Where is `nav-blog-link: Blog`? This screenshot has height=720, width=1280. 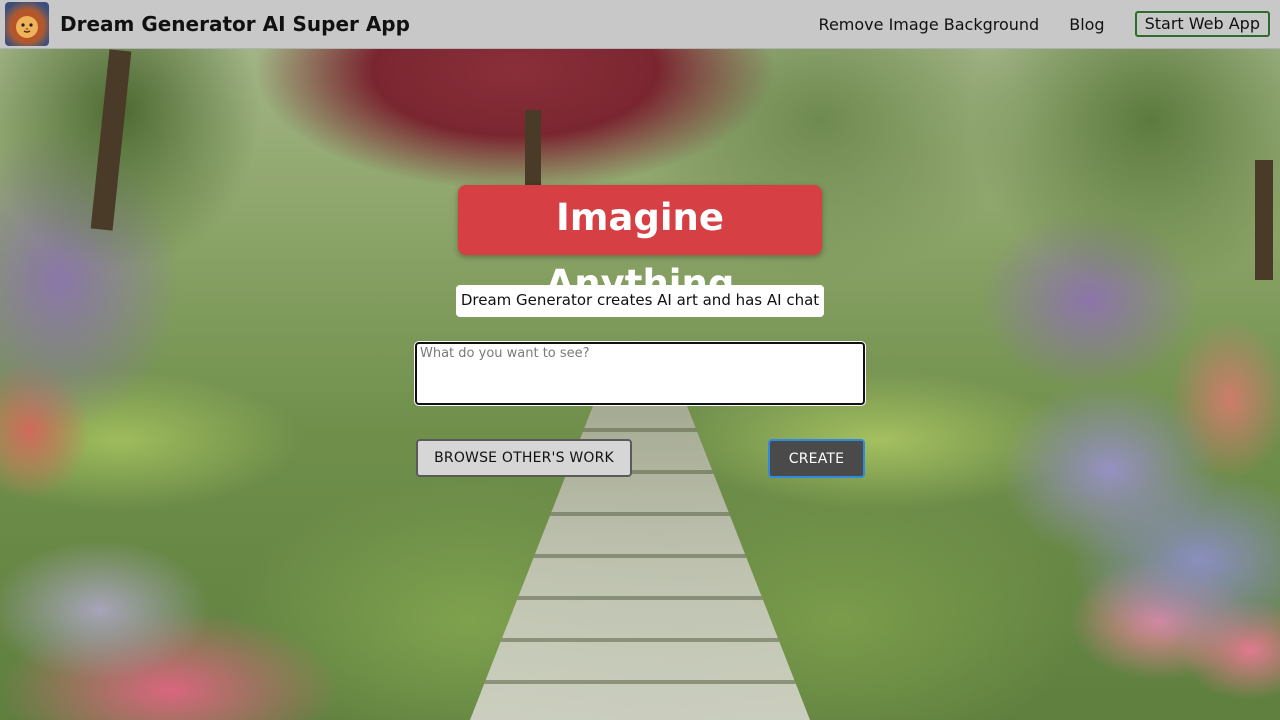 nav-blog-link: Blog is located at coordinates (1086, 24).